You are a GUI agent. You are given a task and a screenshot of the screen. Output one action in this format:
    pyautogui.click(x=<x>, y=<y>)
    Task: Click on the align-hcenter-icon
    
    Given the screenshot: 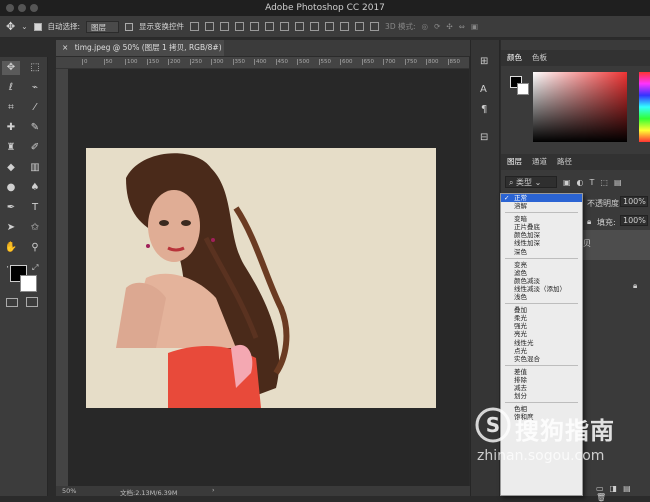 What is the action you would take?
    pyautogui.click(x=255, y=26)
    